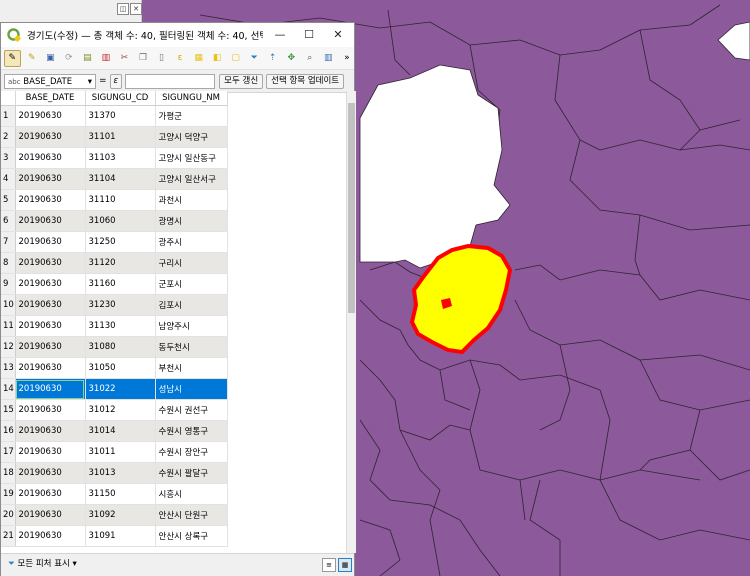 The image size is (750, 576). What do you see at coordinates (50, 58) in the screenshot?
I see `save-edits-icon: ▣` at bounding box center [50, 58].